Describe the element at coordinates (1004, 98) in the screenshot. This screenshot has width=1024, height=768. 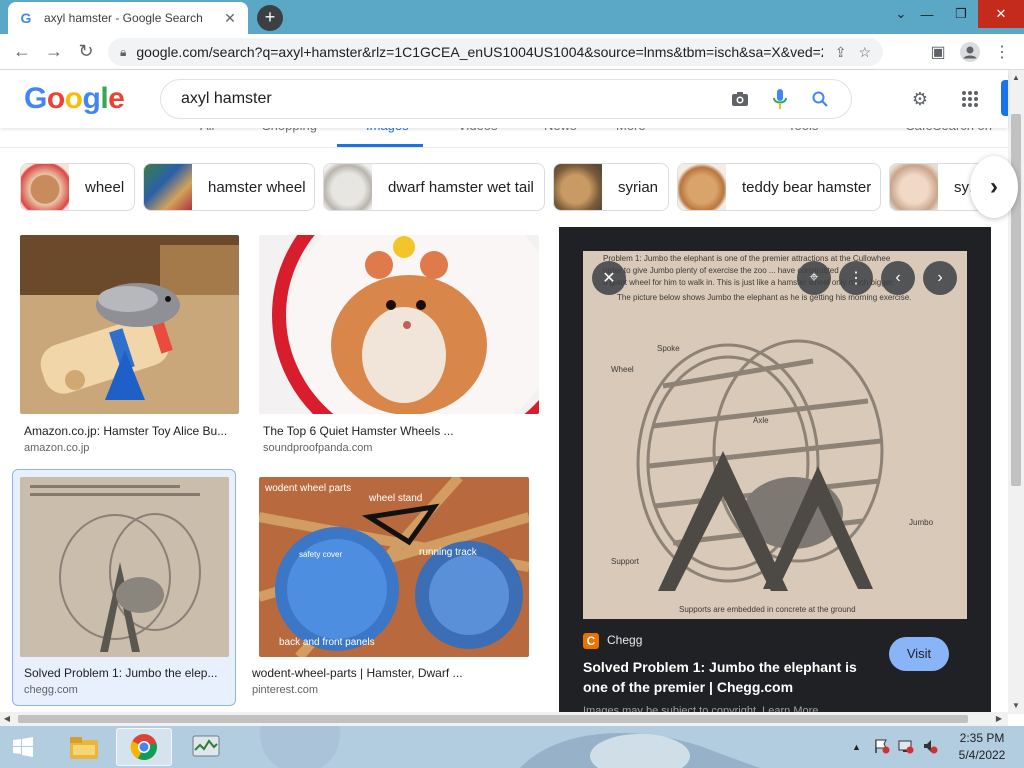
I see `sign-in-button` at that location.